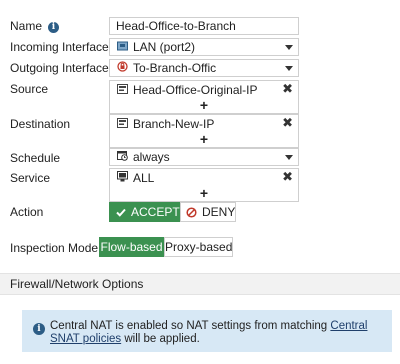  I want to click on firewall-network-options-section: Firewall/Network Options, so click(200, 284).